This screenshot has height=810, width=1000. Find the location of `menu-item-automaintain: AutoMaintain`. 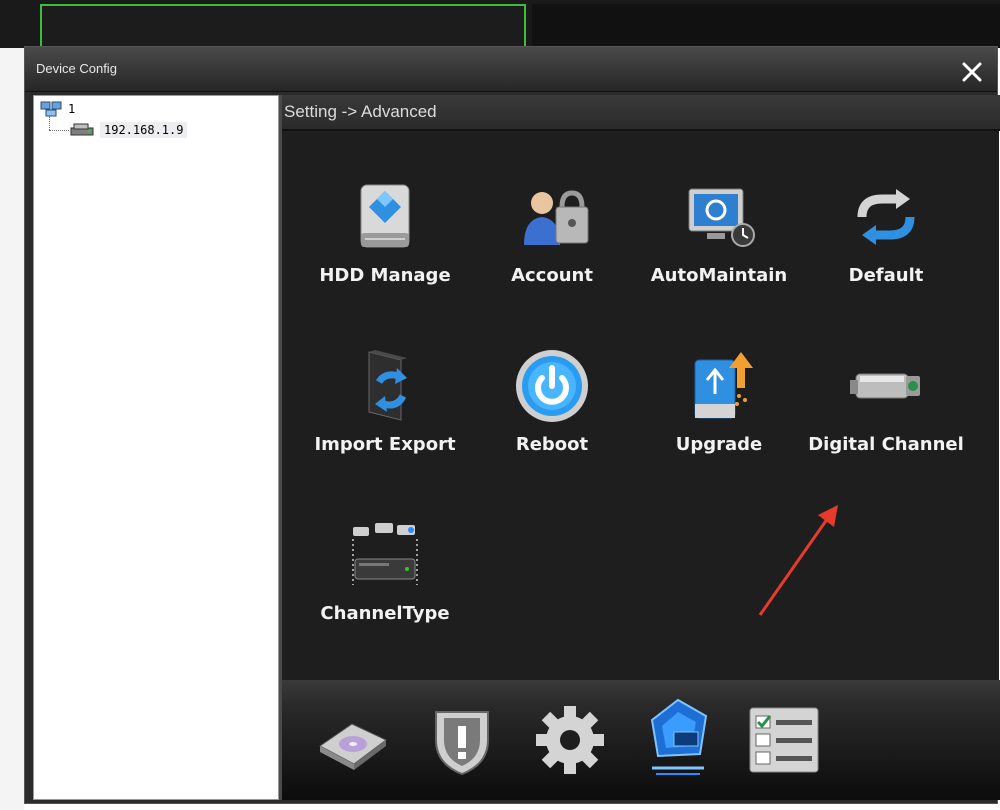

menu-item-automaintain: AutoMaintain is located at coordinates (719, 252).